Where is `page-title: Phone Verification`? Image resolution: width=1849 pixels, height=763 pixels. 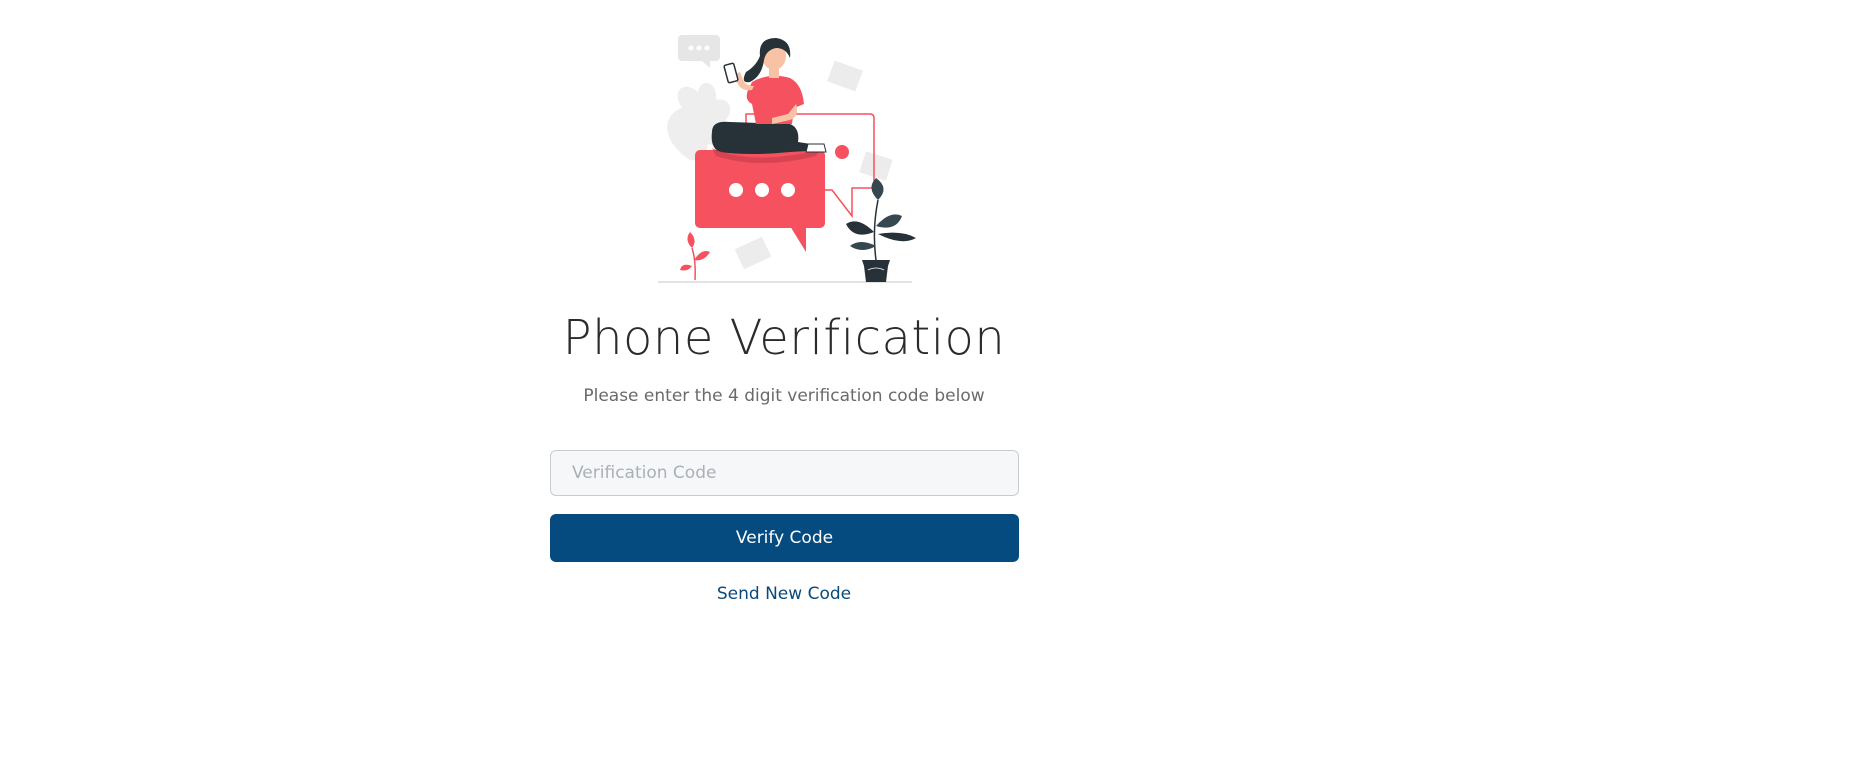
page-title: Phone Verification is located at coordinates (784, 338).